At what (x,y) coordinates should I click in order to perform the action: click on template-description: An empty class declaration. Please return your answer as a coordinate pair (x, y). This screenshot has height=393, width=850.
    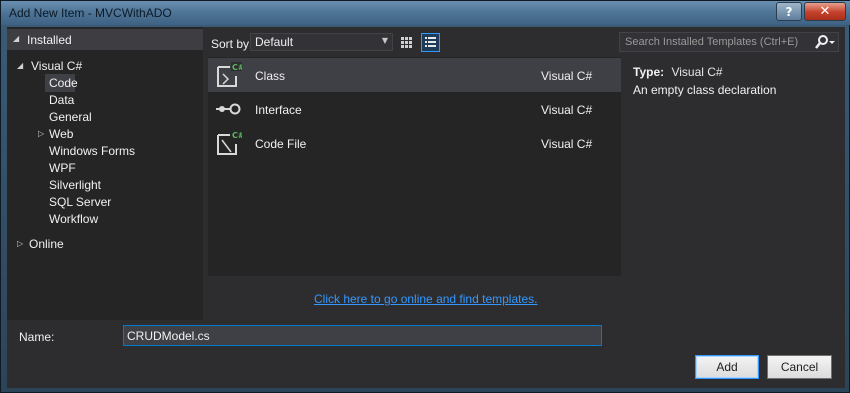
    Looking at the image, I should click on (705, 90).